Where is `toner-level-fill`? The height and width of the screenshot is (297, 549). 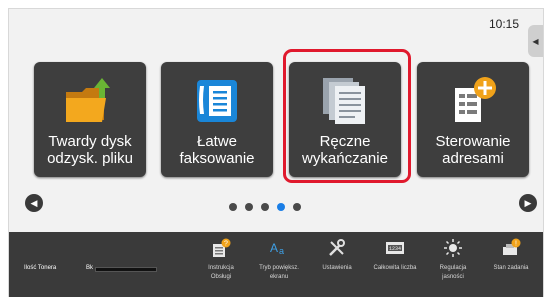
toner-level-fill is located at coordinates (126, 269).